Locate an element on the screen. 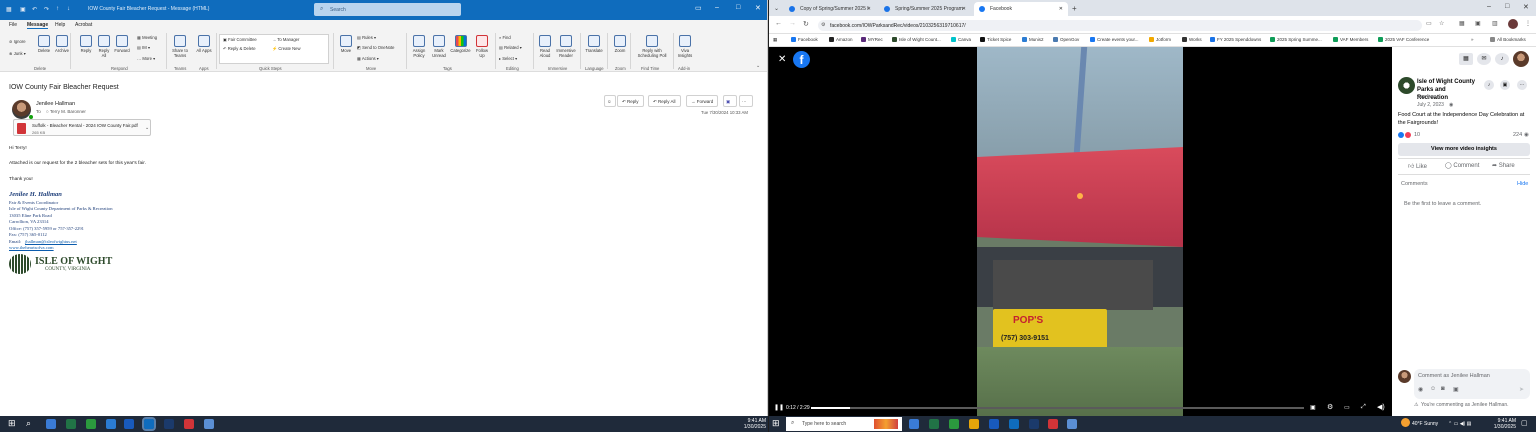  bookmarks-overflow-icon: » is located at coordinates (1472, 39).